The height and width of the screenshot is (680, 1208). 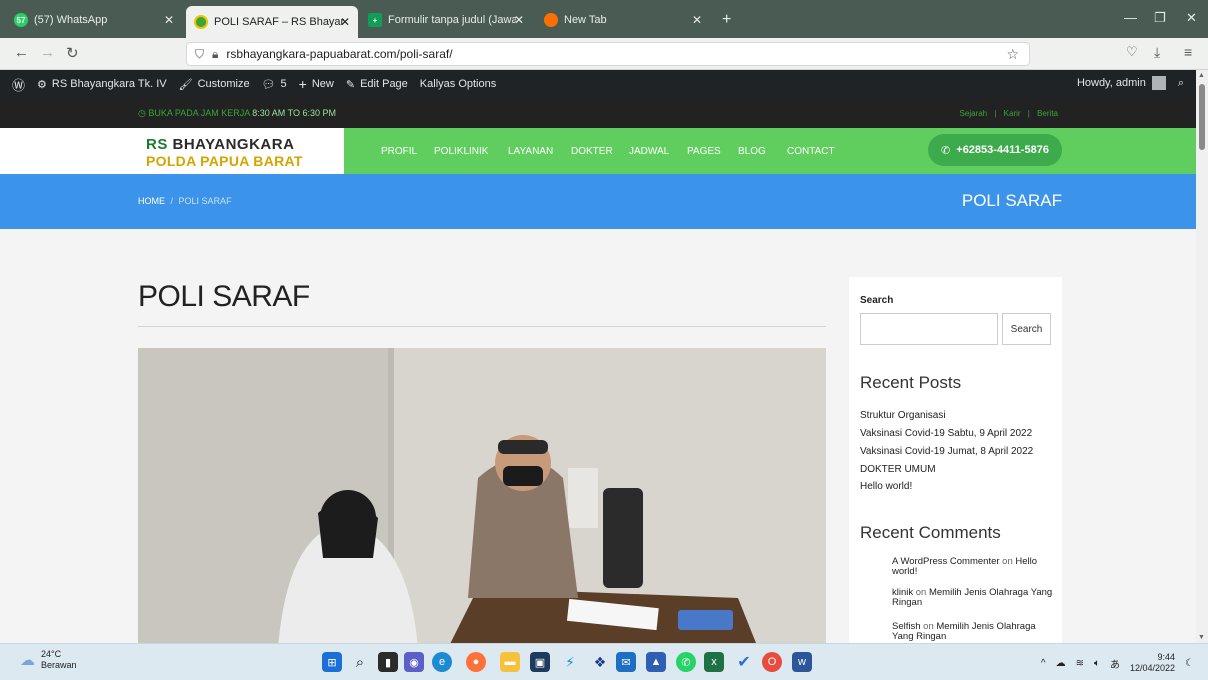 What do you see at coordinates (1201, 75) in the screenshot?
I see `scroll-up-icon: ▲` at bounding box center [1201, 75].